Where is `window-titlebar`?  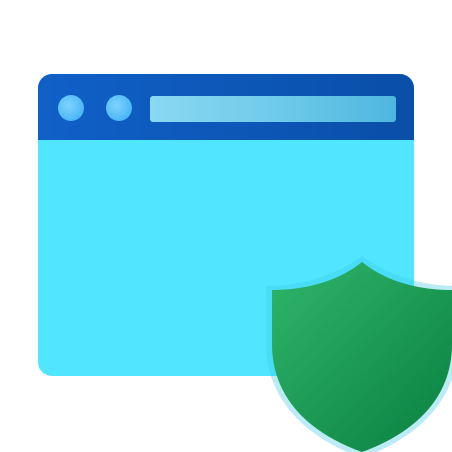
window-titlebar is located at coordinates (226, 107).